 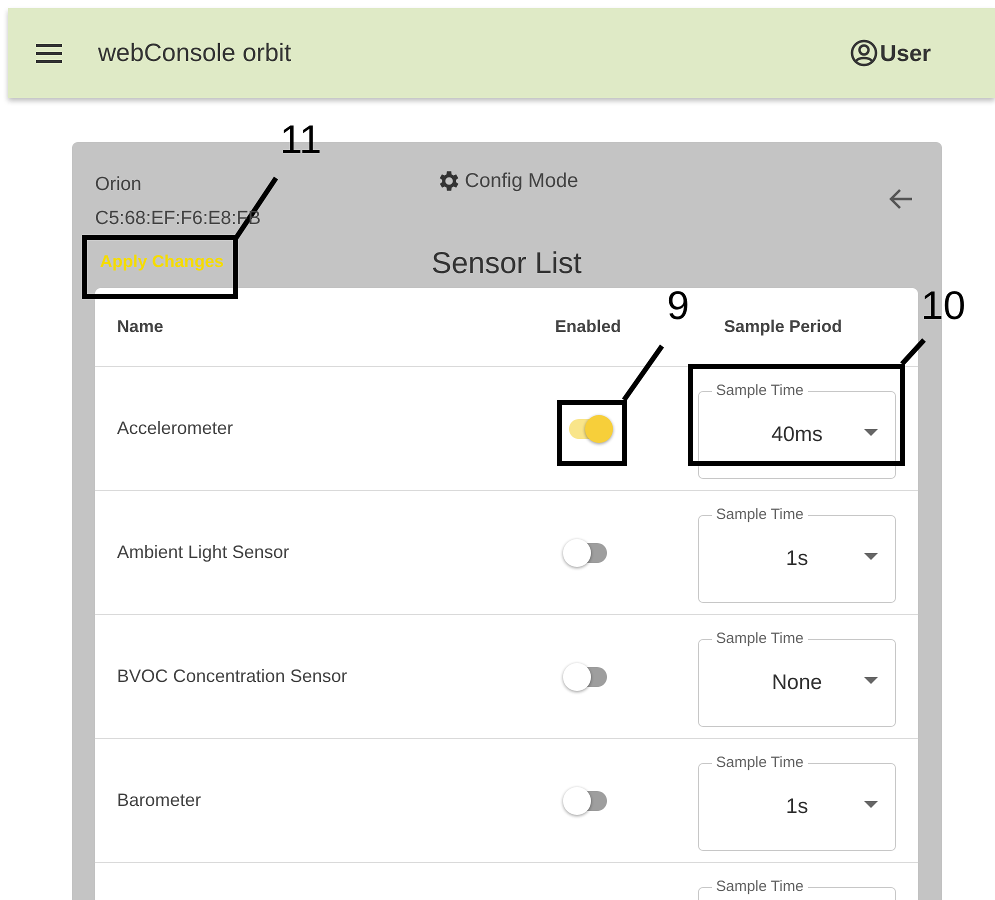 I want to click on mode-text: Config Mode, so click(x=521, y=181).